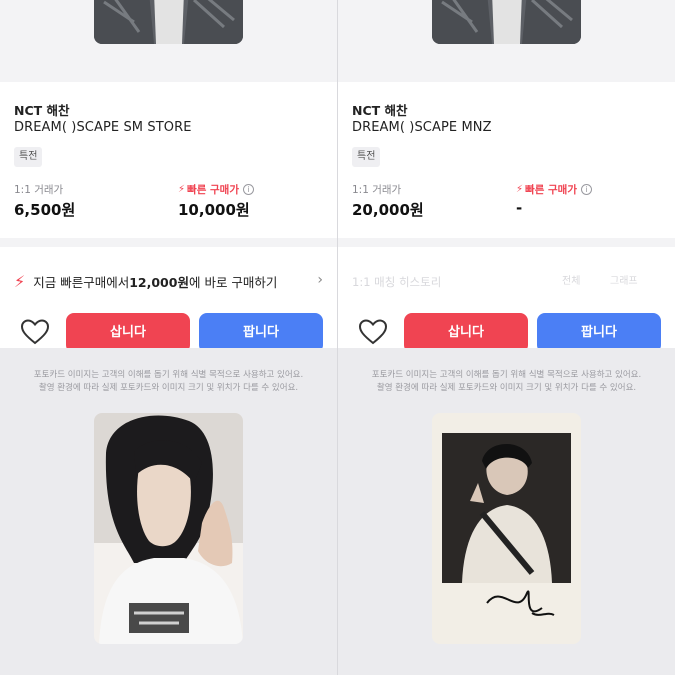  Describe the element at coordinates (81, 282) in the screenshot. I see `banner-prefix: 지금 빠른구매에서` at that location.